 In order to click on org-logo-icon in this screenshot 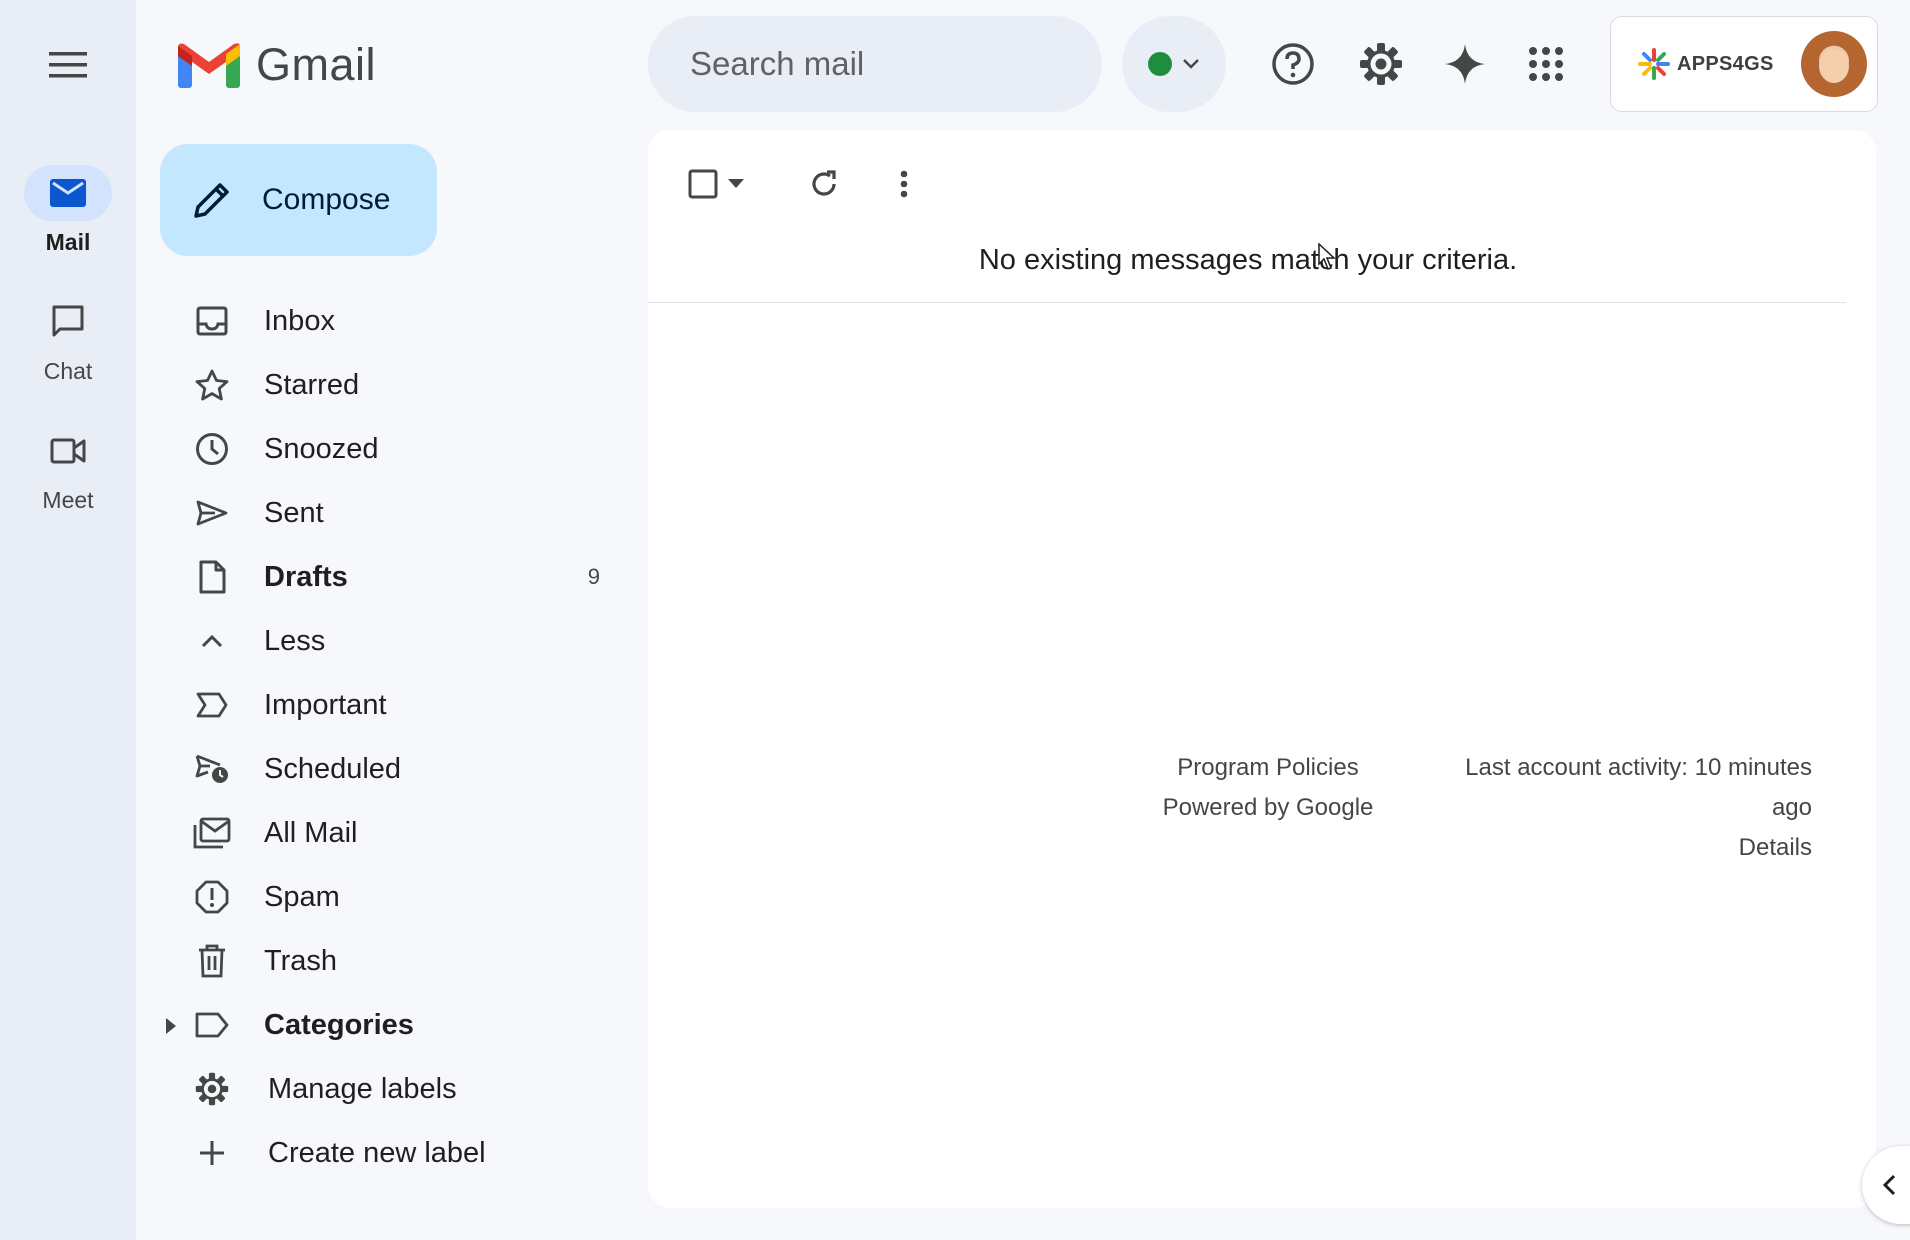, I will do `click(1654, 64)`.